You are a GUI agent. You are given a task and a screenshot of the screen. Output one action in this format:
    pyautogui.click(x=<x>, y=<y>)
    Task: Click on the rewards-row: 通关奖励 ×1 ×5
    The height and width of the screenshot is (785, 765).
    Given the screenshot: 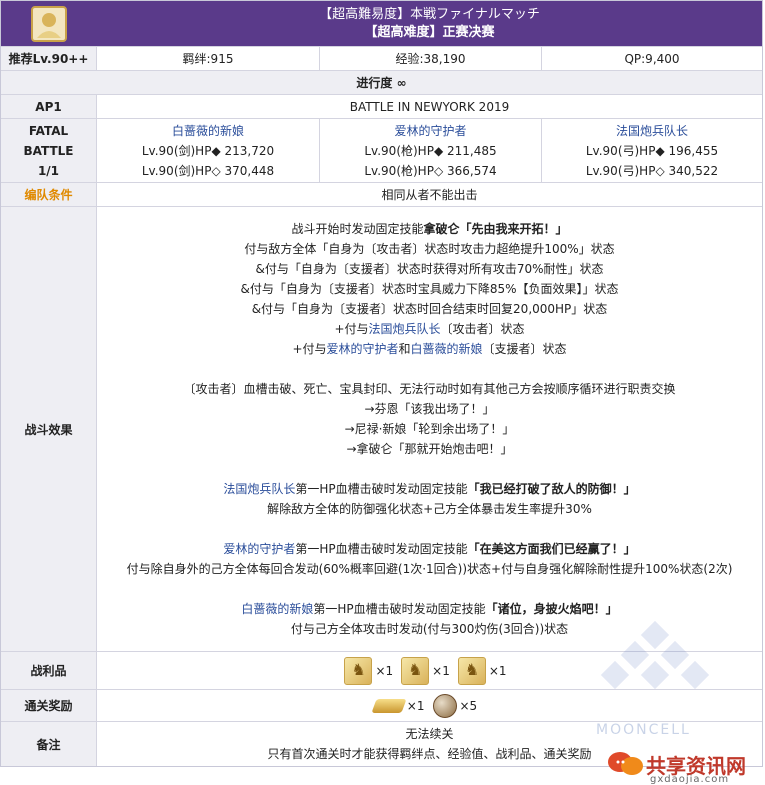 What is the action you would take?
    pyautogui.click(x=381, y=706)
    